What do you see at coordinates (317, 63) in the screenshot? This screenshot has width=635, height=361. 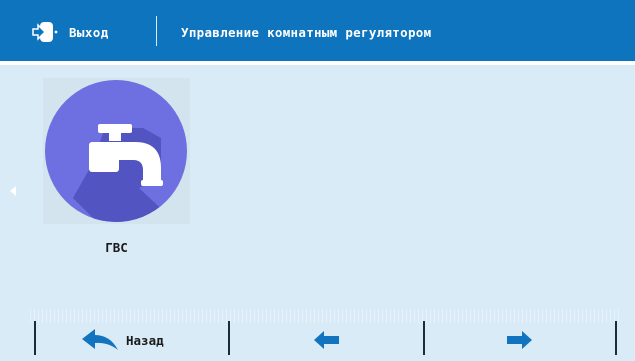 I see `header-underline` at bounding box center [317, 63].